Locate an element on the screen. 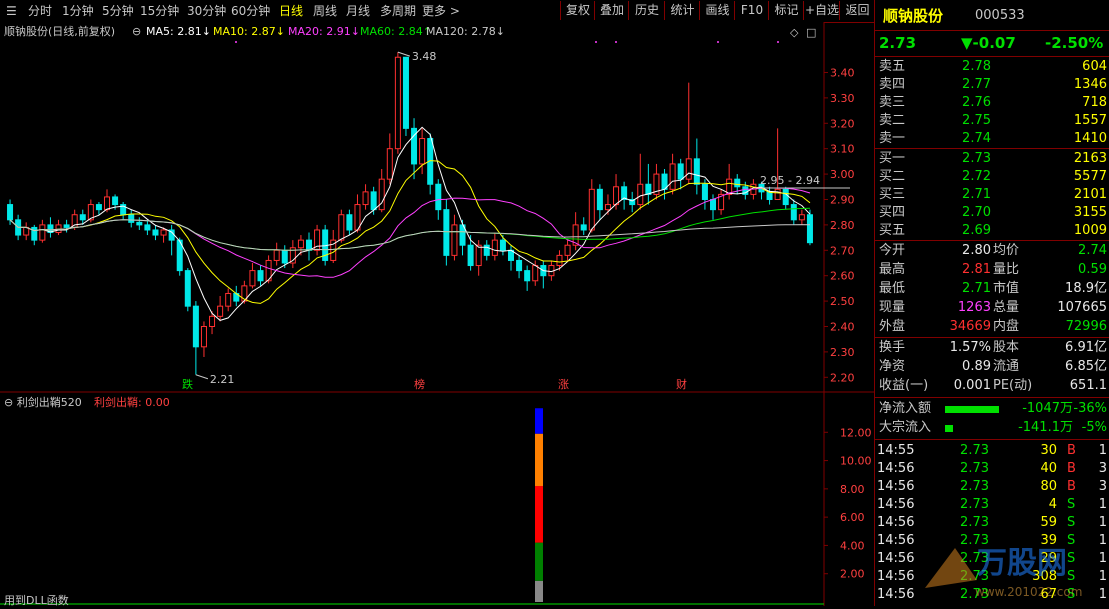 Image resolution: width=1109 pixels, height=609 pixels. price-change-pct: -2.50% is located at coordinates (1074, 43).